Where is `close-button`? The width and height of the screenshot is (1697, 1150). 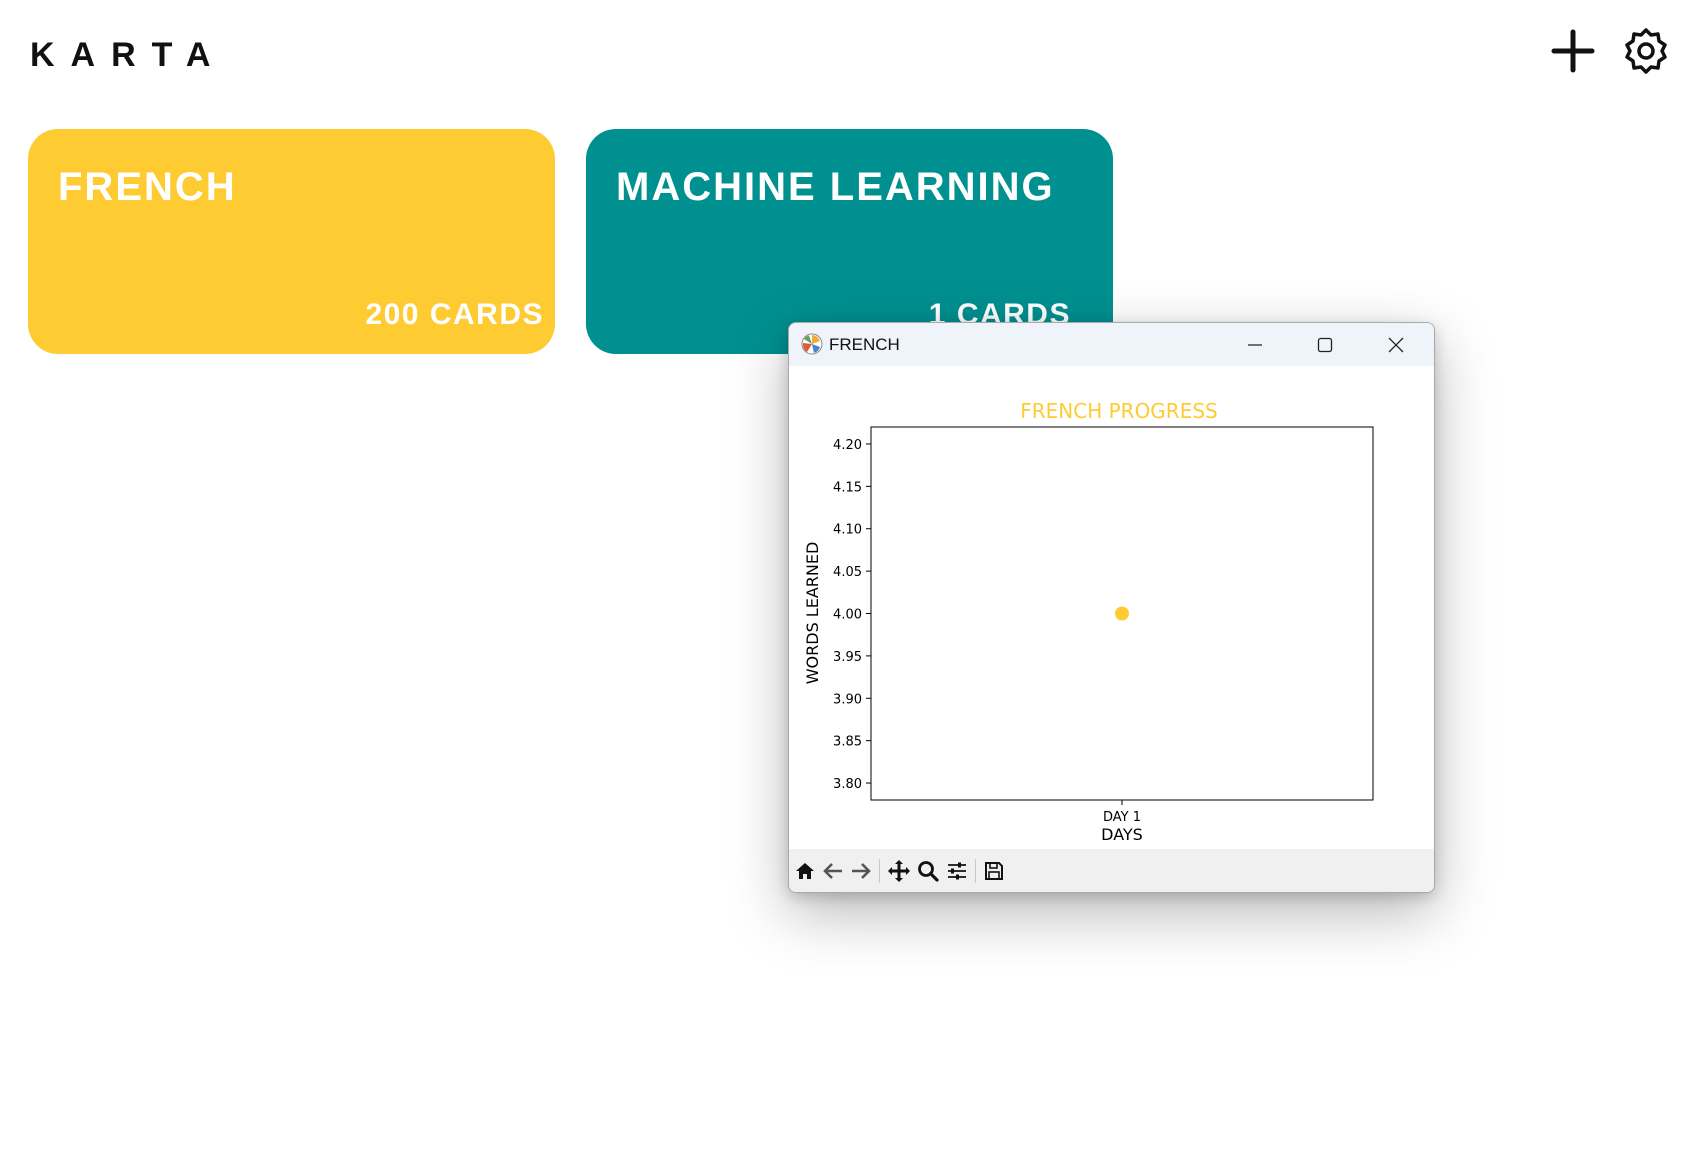
close-button is located at coordinates (1396, 344).